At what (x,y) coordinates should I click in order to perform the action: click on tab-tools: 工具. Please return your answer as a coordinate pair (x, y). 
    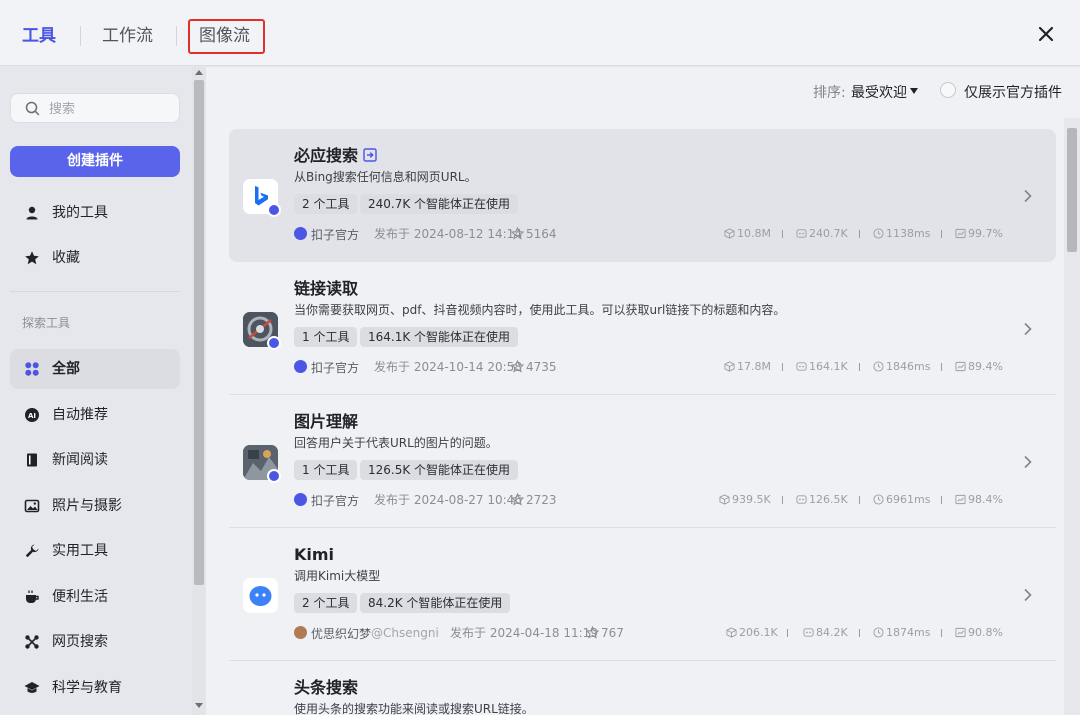
    Looking at the image, I should click on (39, 36).